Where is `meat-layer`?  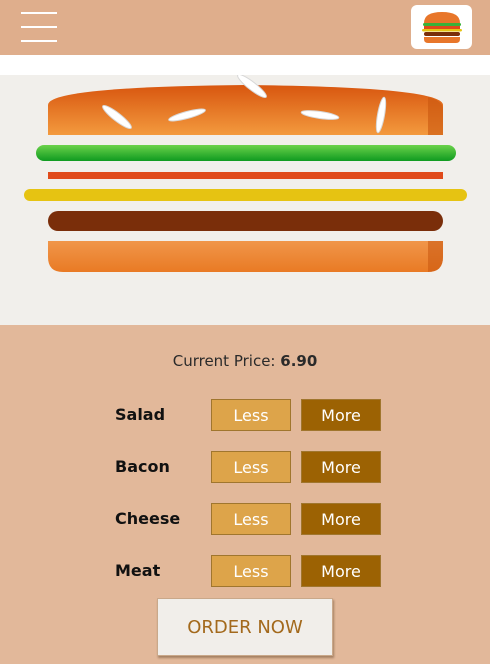 meat-layer is located at coordinates (245, 221).